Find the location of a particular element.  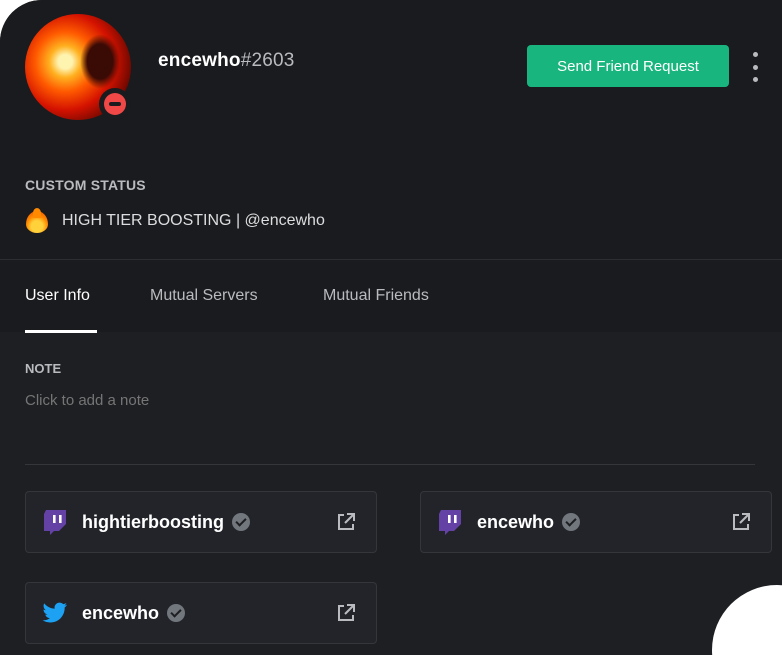

tab-mutual-servers: Mutual Servers is located at coordinates (204, 296).